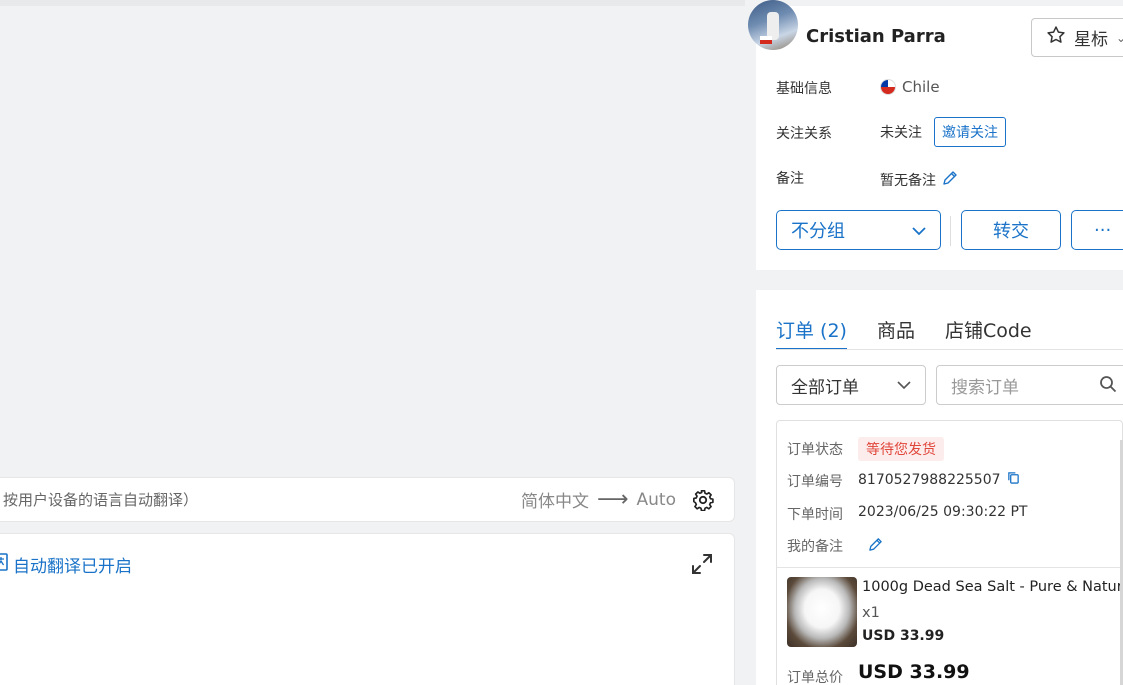  I want to click on target-language: Auto, so click(656, 500).